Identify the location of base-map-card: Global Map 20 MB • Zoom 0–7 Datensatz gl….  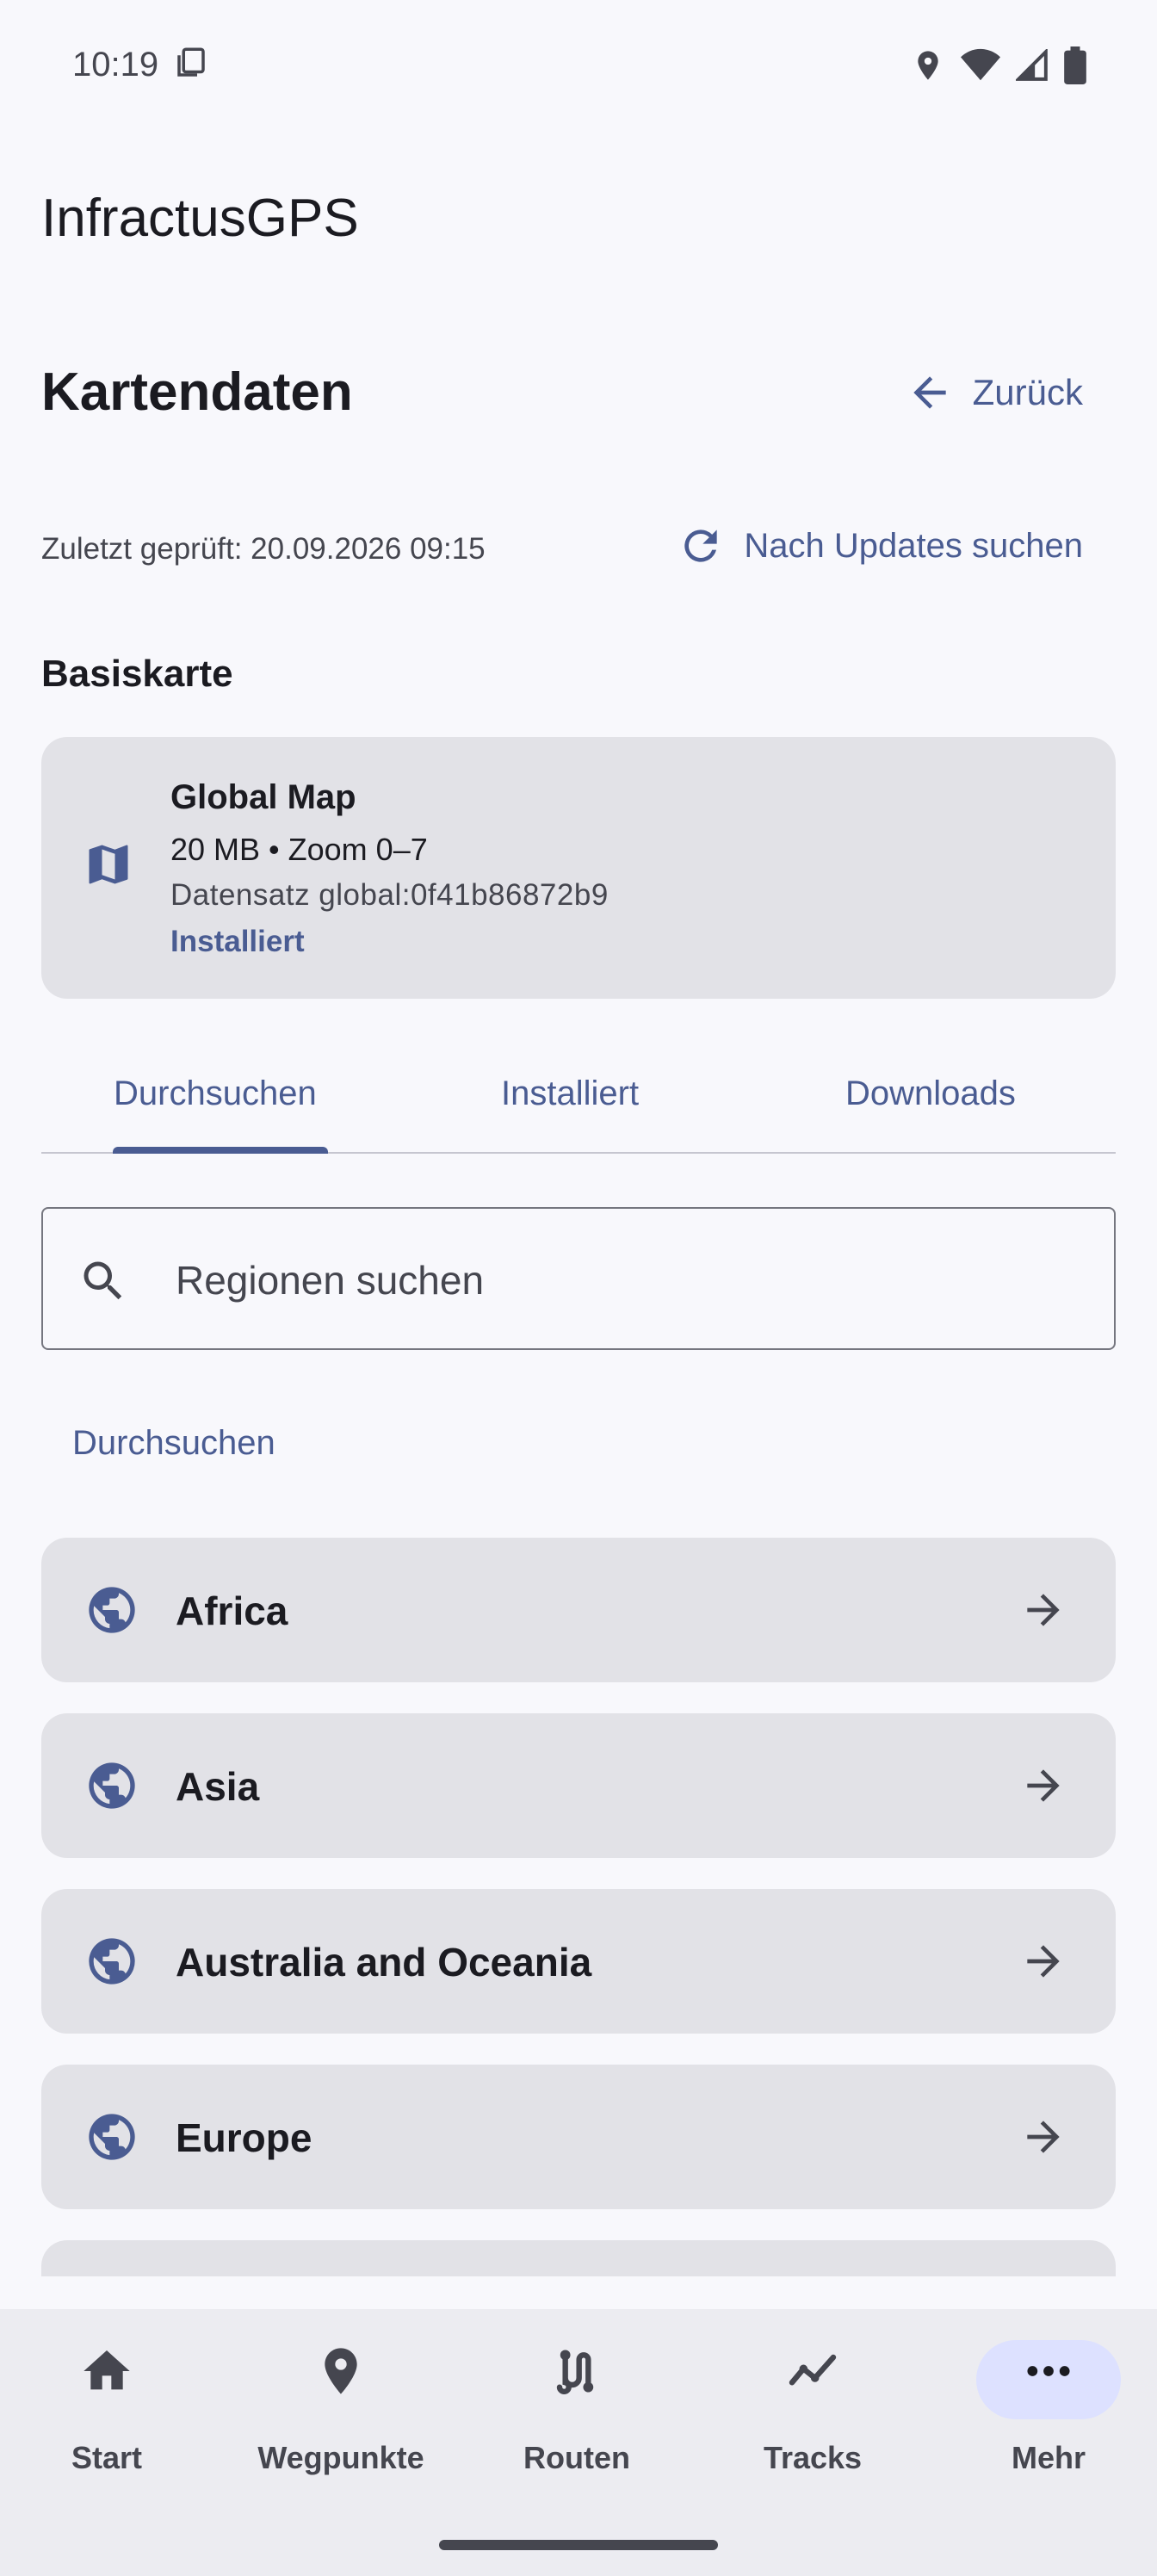
(579, 868).